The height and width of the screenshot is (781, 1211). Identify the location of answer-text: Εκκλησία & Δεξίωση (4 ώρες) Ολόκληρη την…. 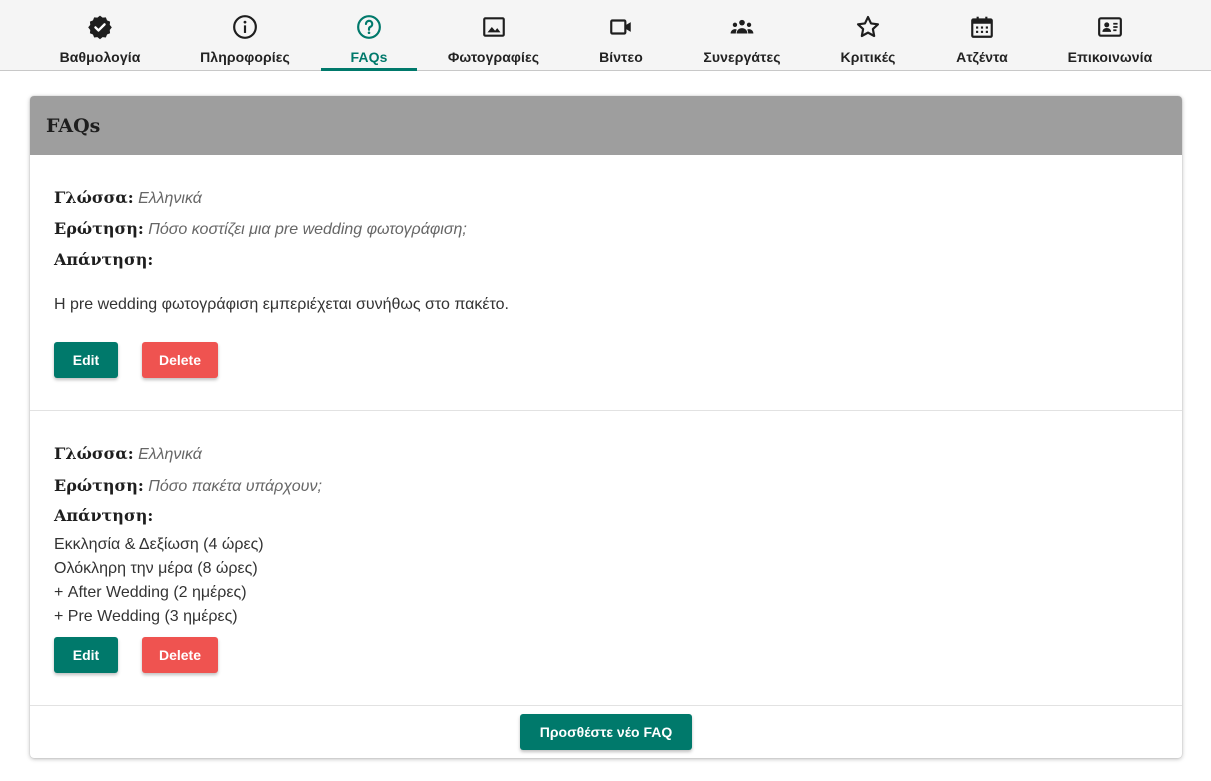
(159, 580).